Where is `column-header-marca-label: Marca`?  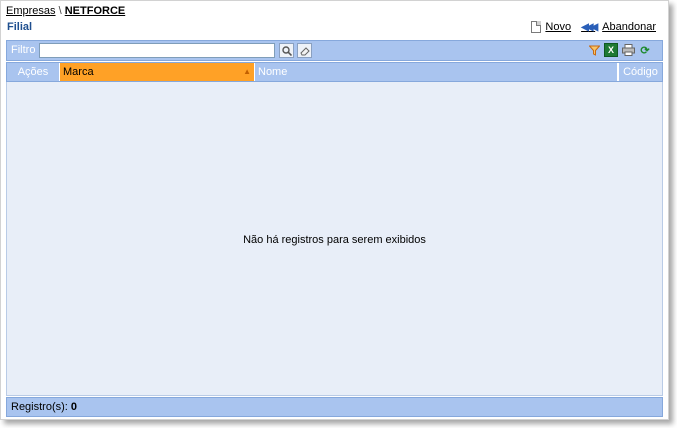
column-header-marca-label: Marca is located at coordinates (78, 72).